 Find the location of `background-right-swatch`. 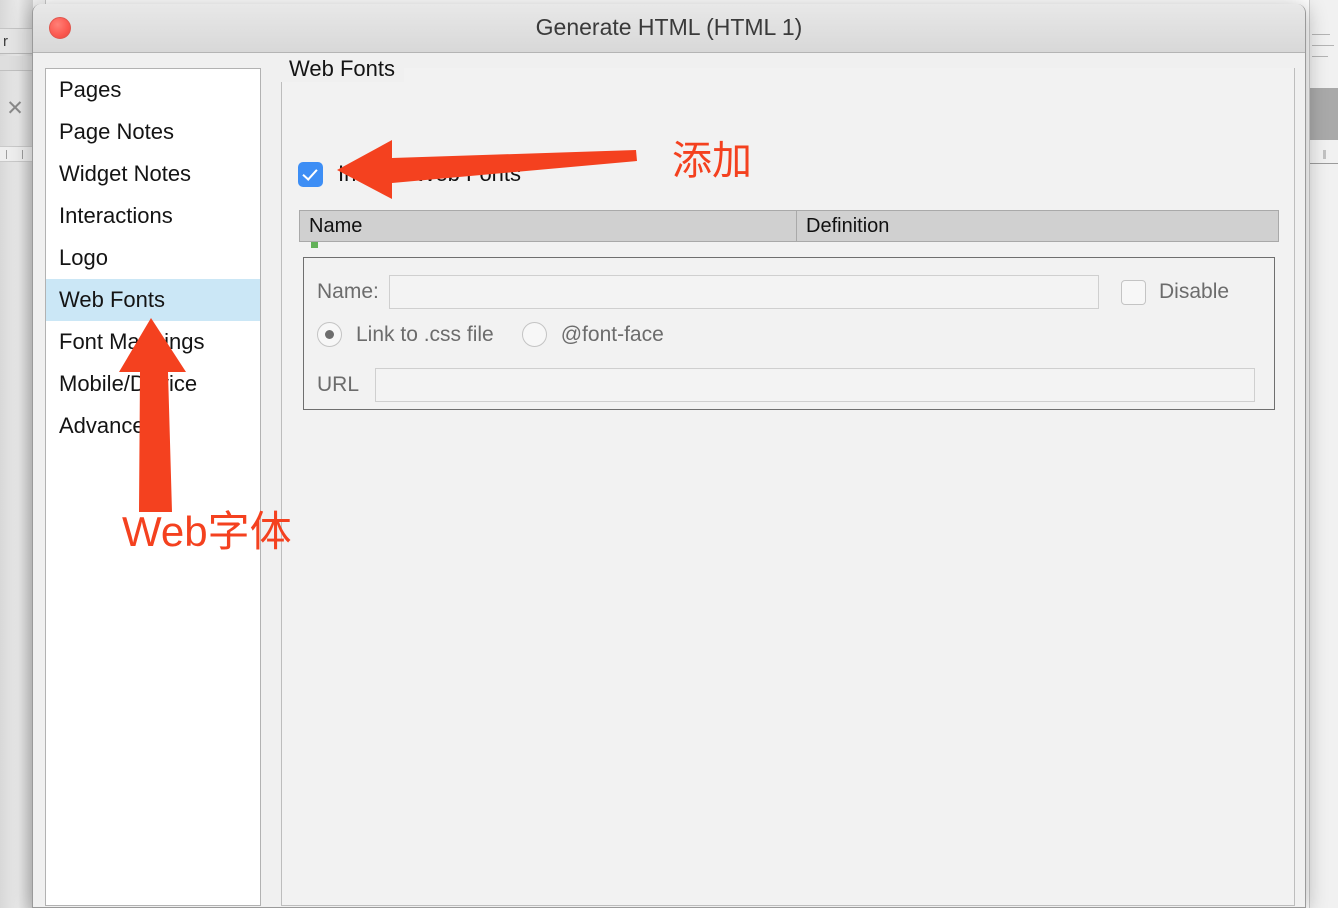

background-right-swatch is located at coordinates (1324, 114).